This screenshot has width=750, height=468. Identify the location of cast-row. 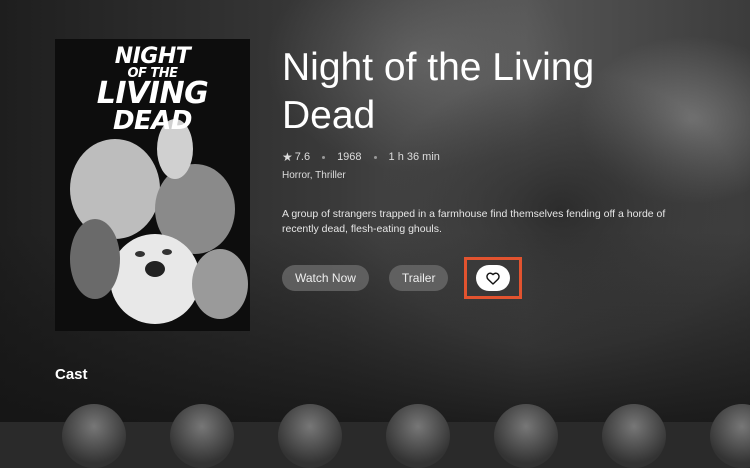
(375, 436).